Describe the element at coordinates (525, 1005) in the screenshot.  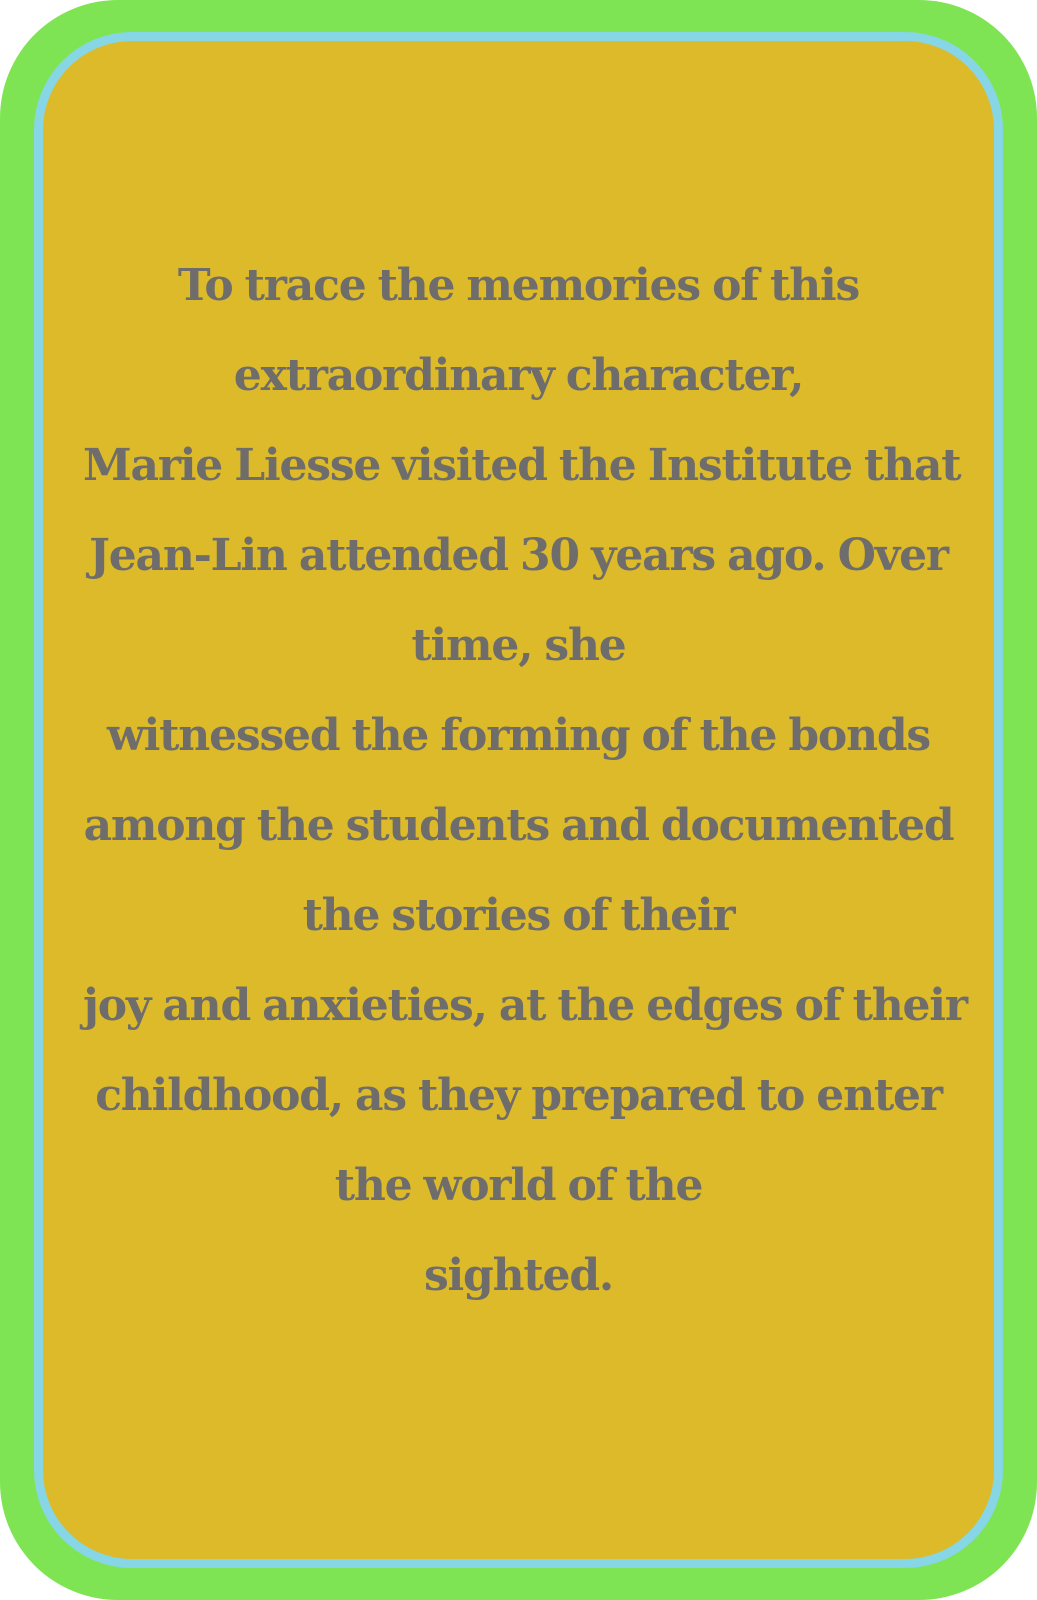
I see `text-line-9: joy and anxieties, at the edges of their` at that location.